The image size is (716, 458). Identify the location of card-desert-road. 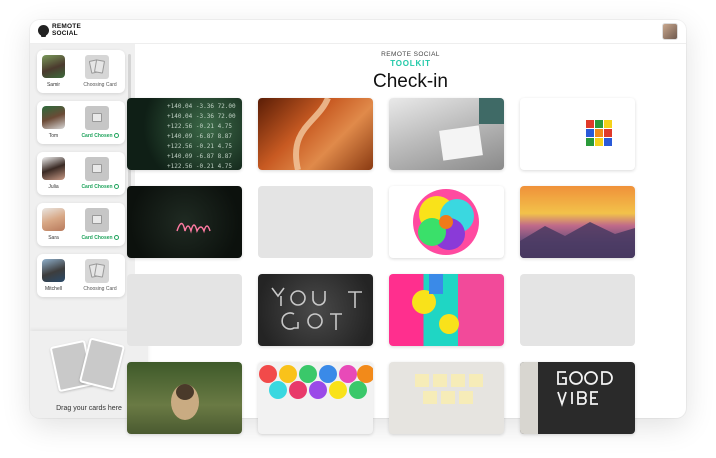
(315, 134).